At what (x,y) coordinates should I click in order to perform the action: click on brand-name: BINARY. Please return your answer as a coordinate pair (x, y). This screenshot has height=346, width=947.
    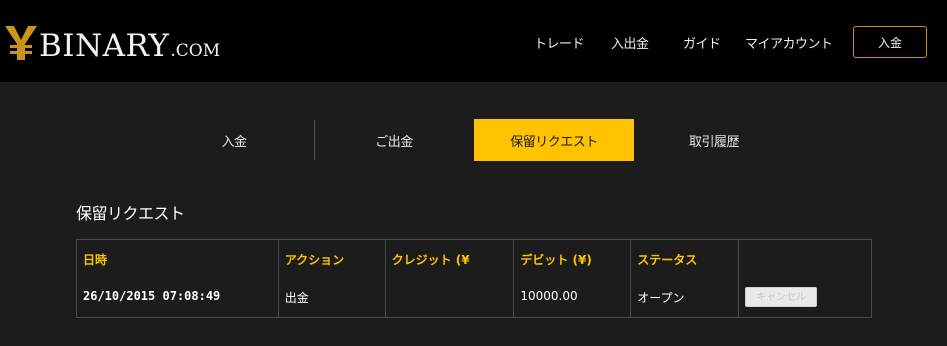
    Looking at the image, I should click on (104, 46).